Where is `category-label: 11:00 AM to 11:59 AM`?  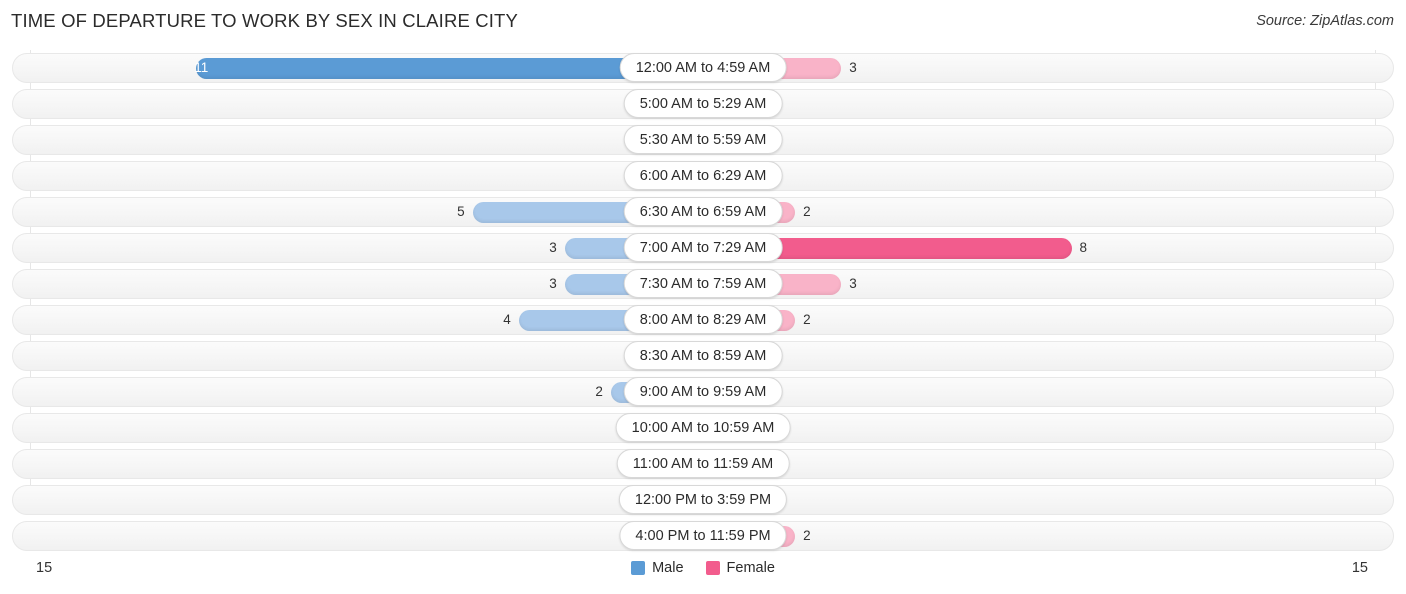 category-label: 11:00 AM to 11:59 AM is located at coordinates (703, 463).